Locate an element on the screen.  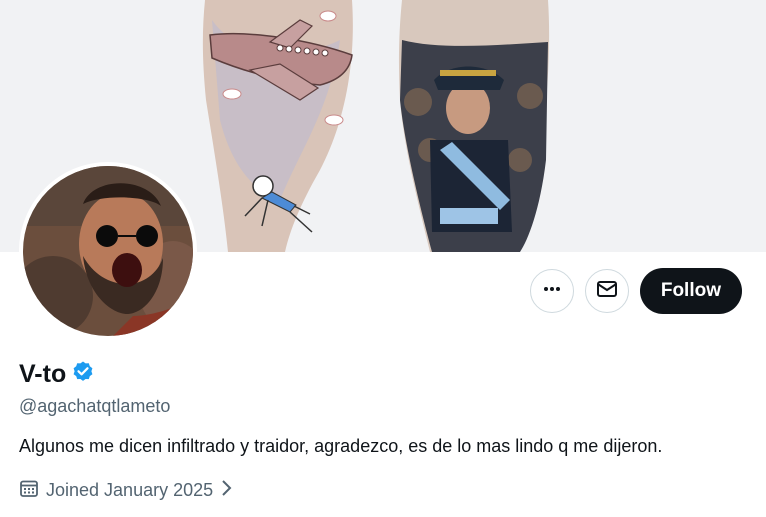
more-horizontal-icon is located at coordinates (552, 291).